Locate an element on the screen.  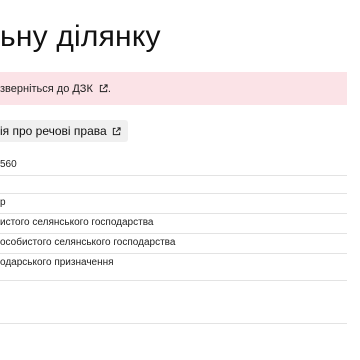
alert-banner: зверніться до ДЗК . is located at coordinates (173, 88).